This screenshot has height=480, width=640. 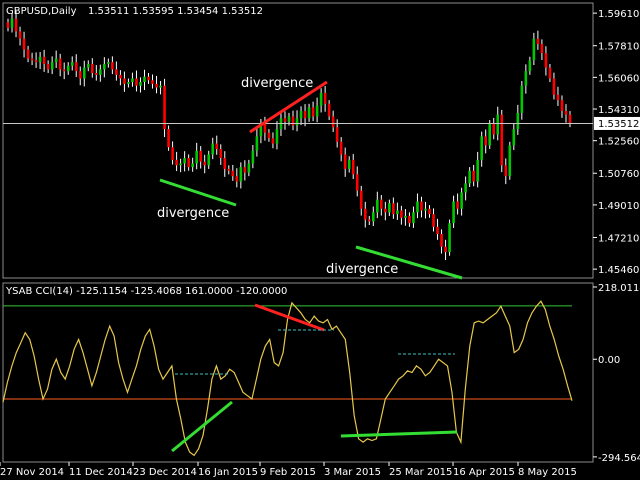 I want to click on price-tick-label: 1.45460, so click(x=618, y=270).